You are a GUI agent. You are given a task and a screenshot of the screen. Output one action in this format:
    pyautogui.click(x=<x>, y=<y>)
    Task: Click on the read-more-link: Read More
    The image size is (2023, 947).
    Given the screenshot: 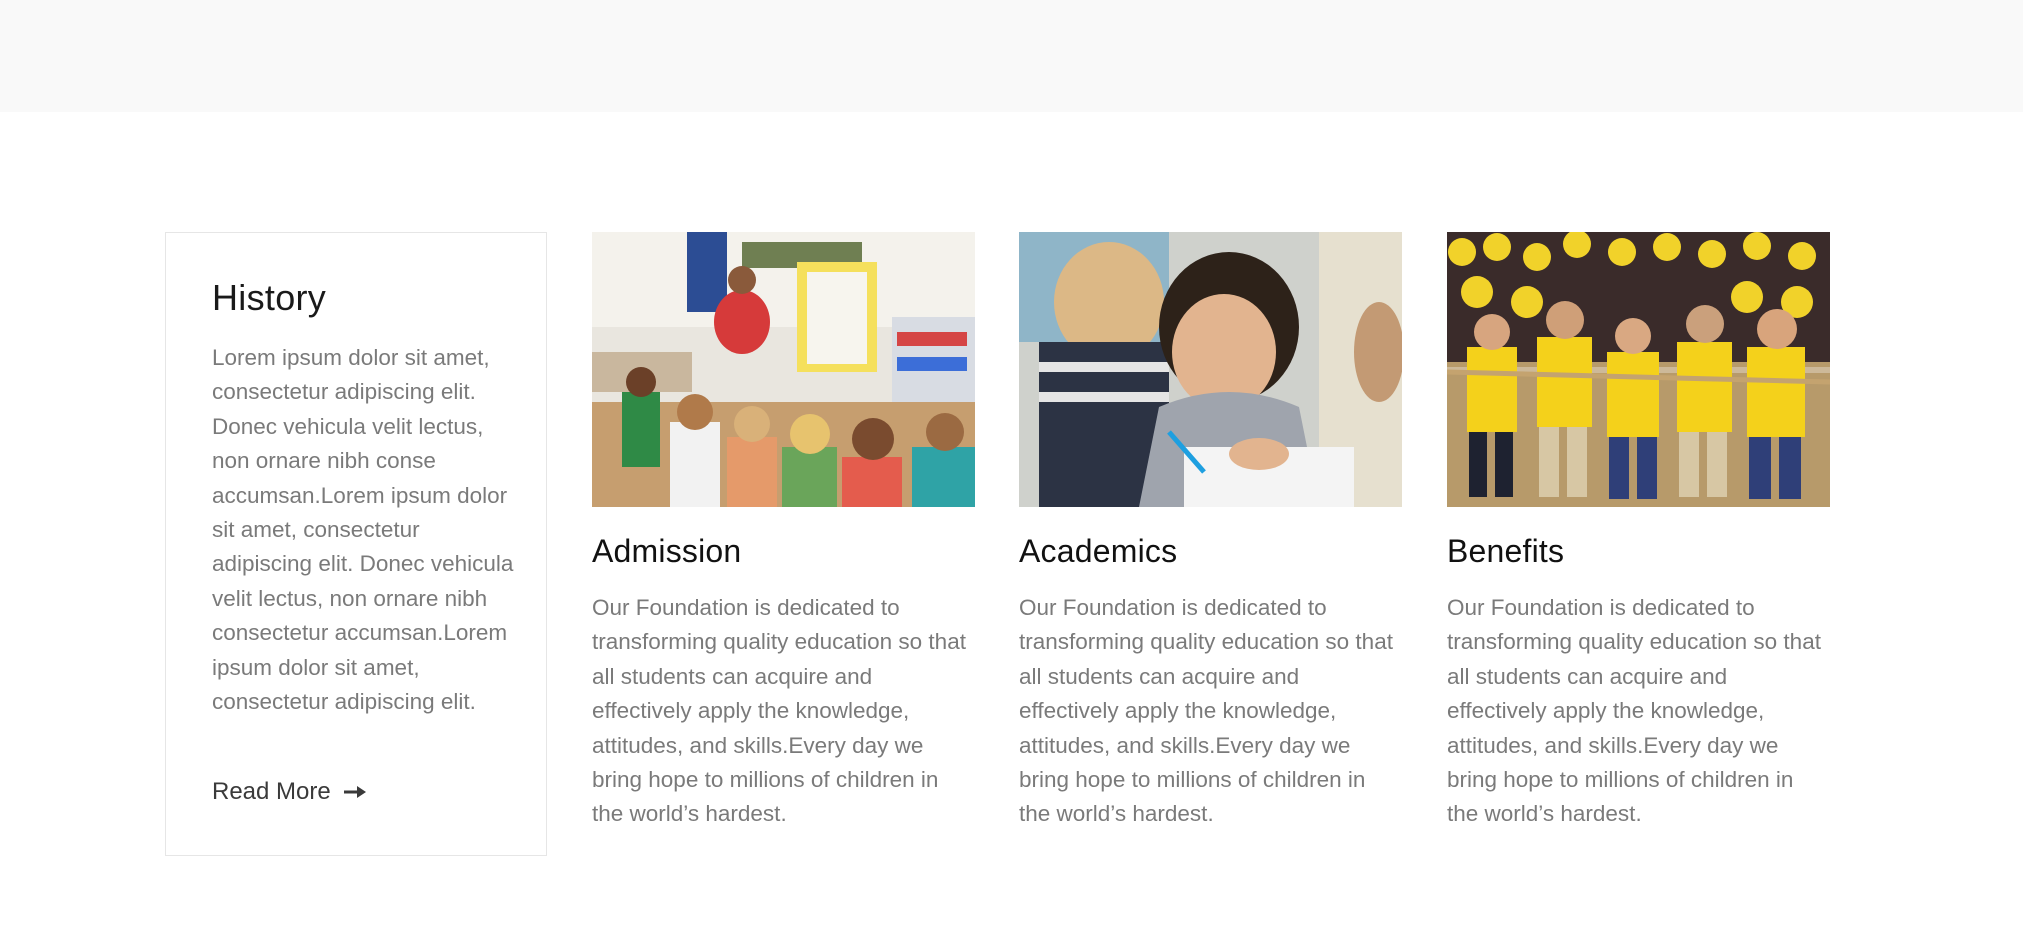 What is the action you would take?
    pyautogui.click(x=289, y=792)
    